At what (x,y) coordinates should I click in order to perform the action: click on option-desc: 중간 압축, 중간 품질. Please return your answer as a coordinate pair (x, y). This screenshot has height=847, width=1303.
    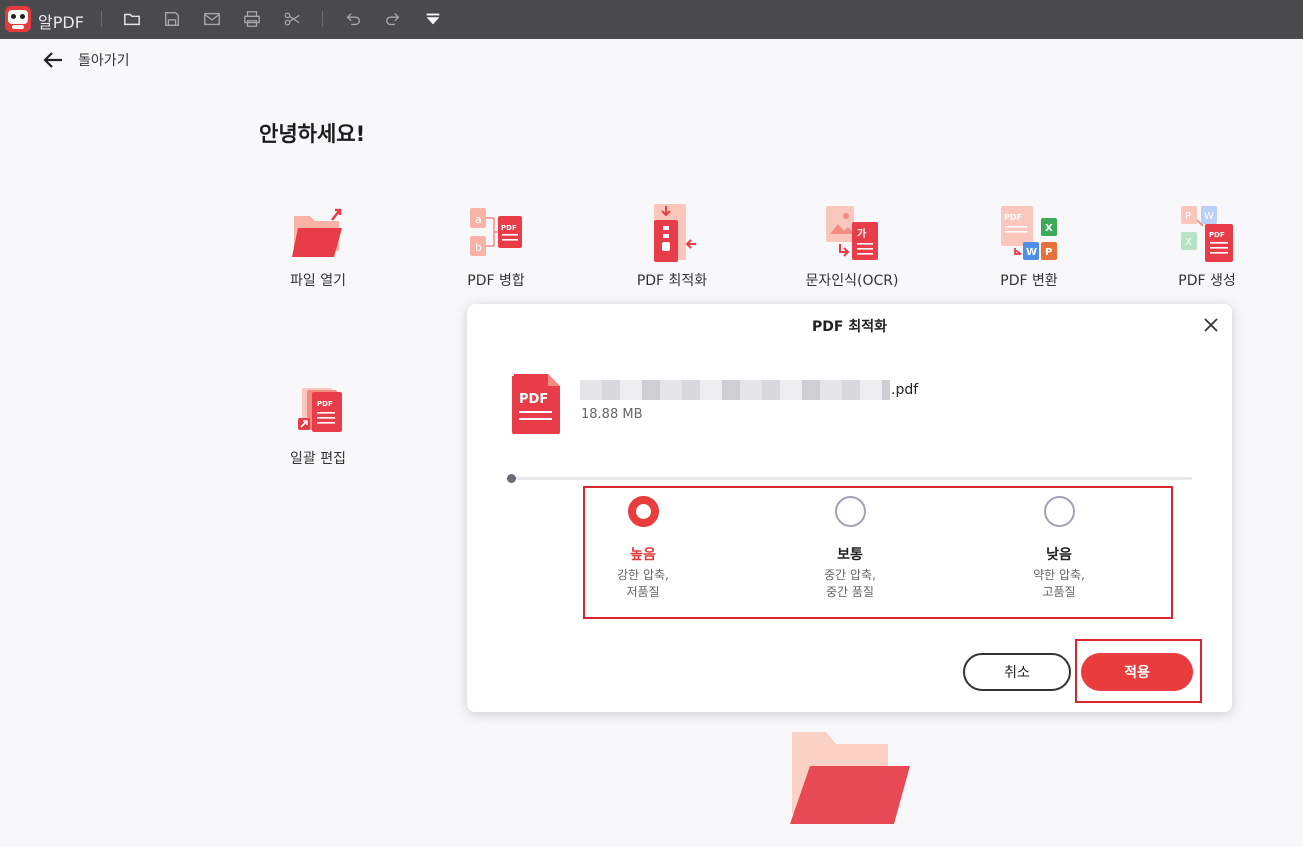
    Looking at the image, I should click on (850, 583).